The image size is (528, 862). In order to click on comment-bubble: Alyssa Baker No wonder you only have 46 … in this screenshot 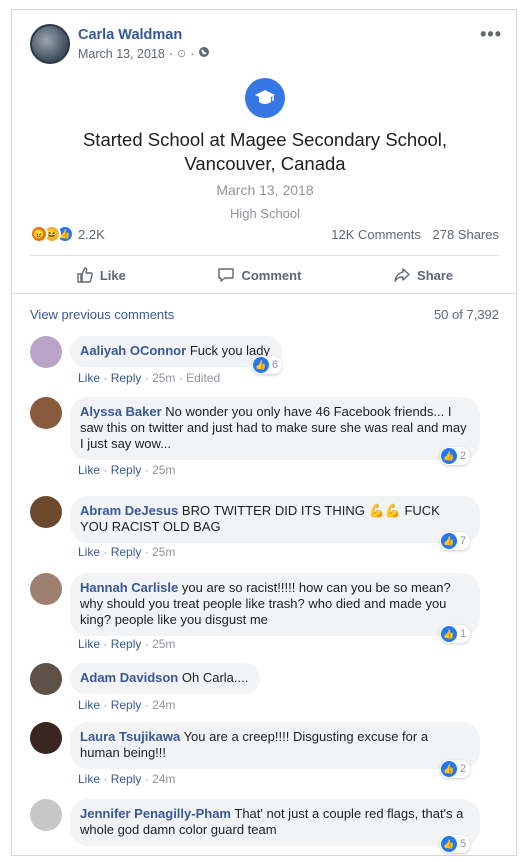, I will do `click(275, 428)`.